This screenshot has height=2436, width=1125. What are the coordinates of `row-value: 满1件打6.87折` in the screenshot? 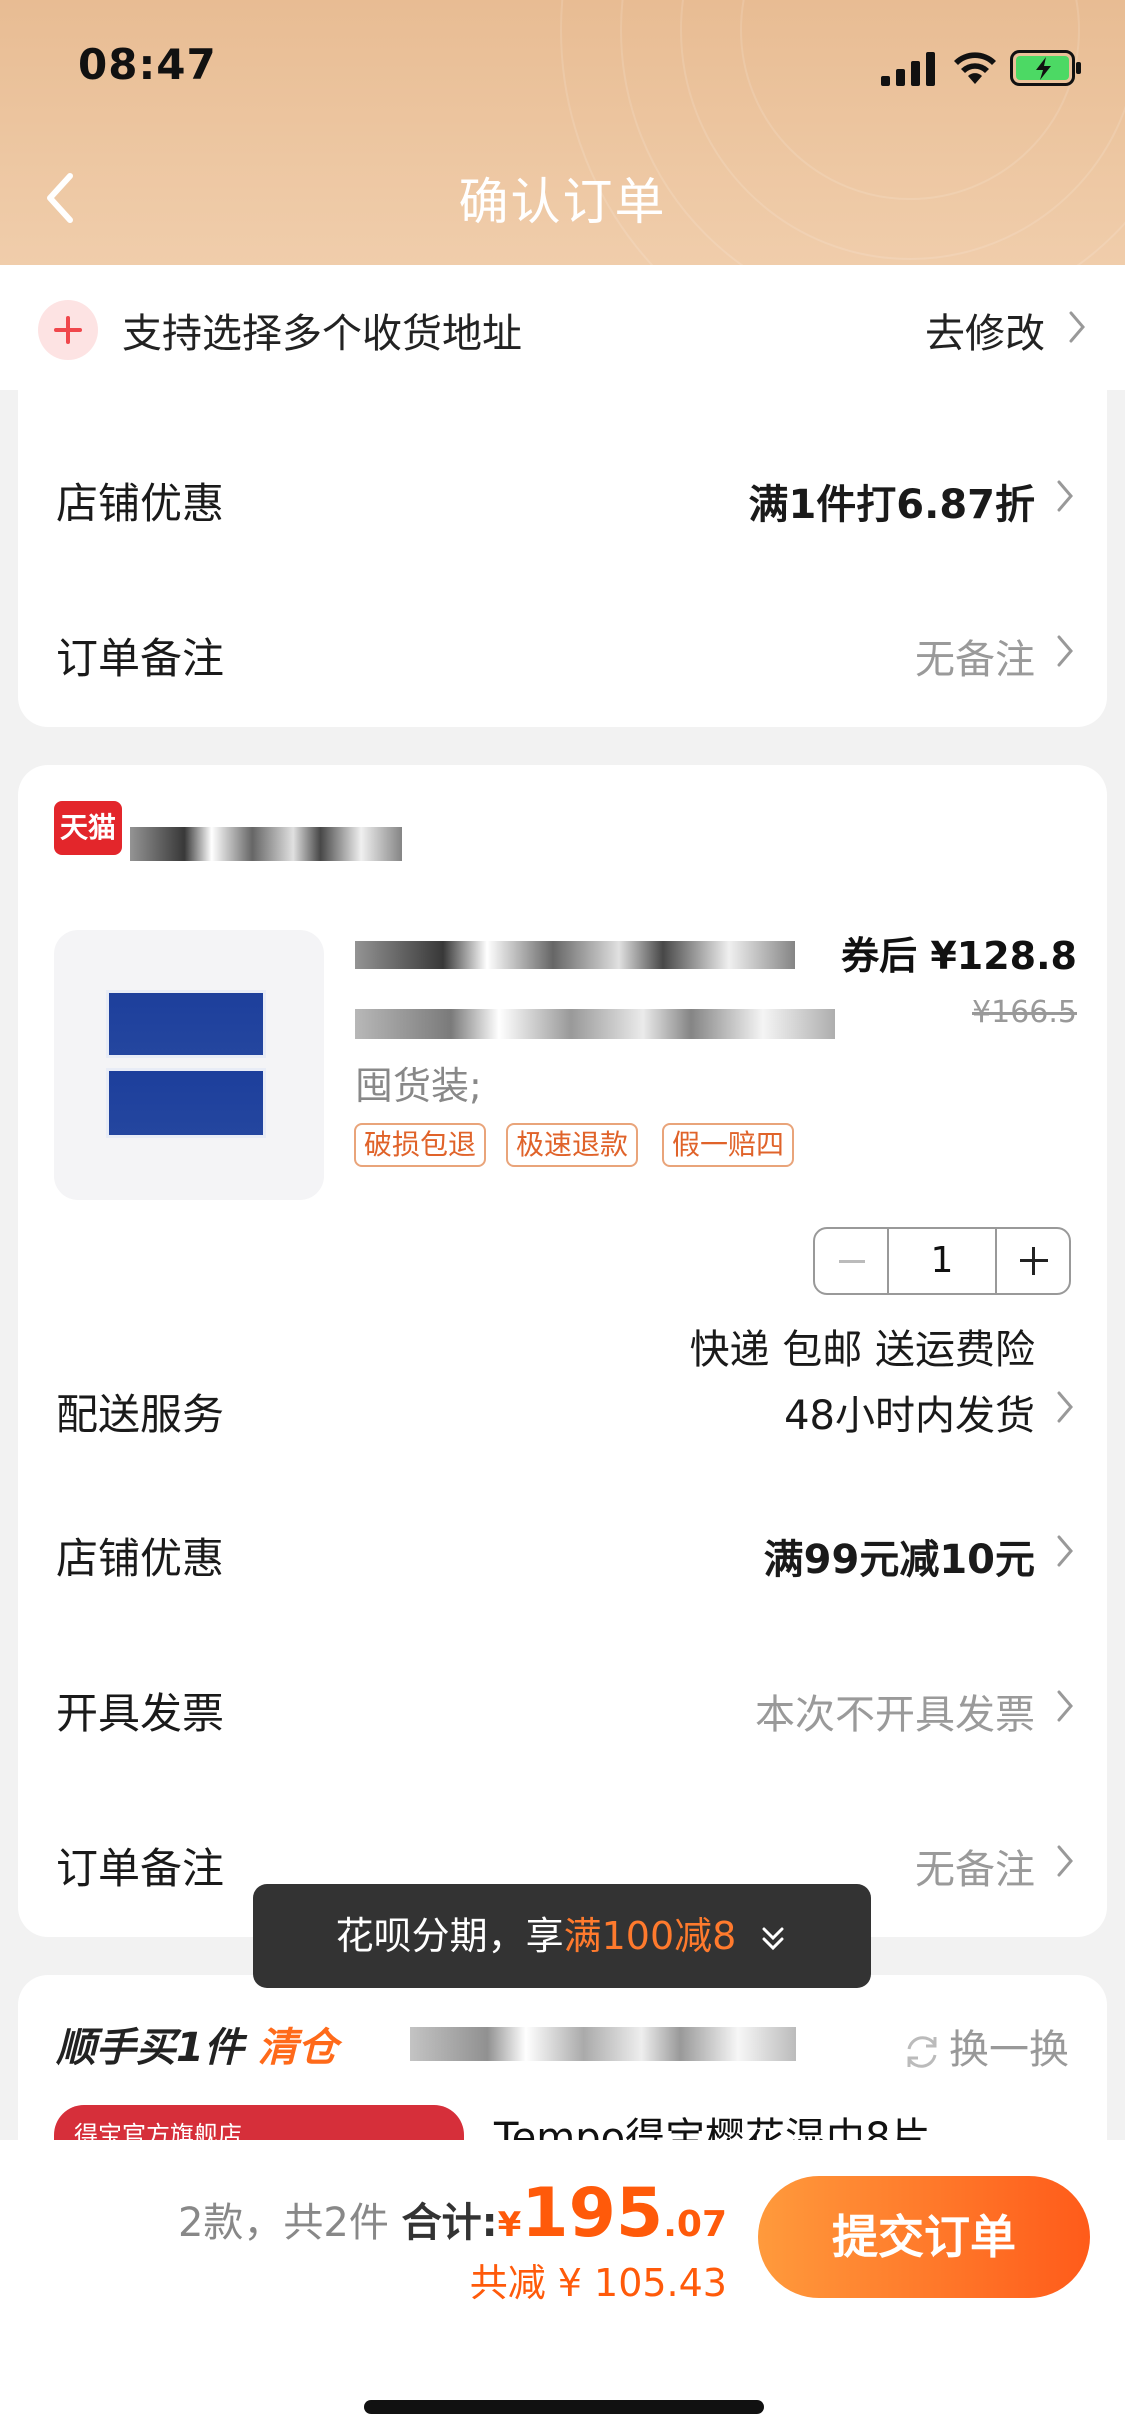 It's located at (891, 505).